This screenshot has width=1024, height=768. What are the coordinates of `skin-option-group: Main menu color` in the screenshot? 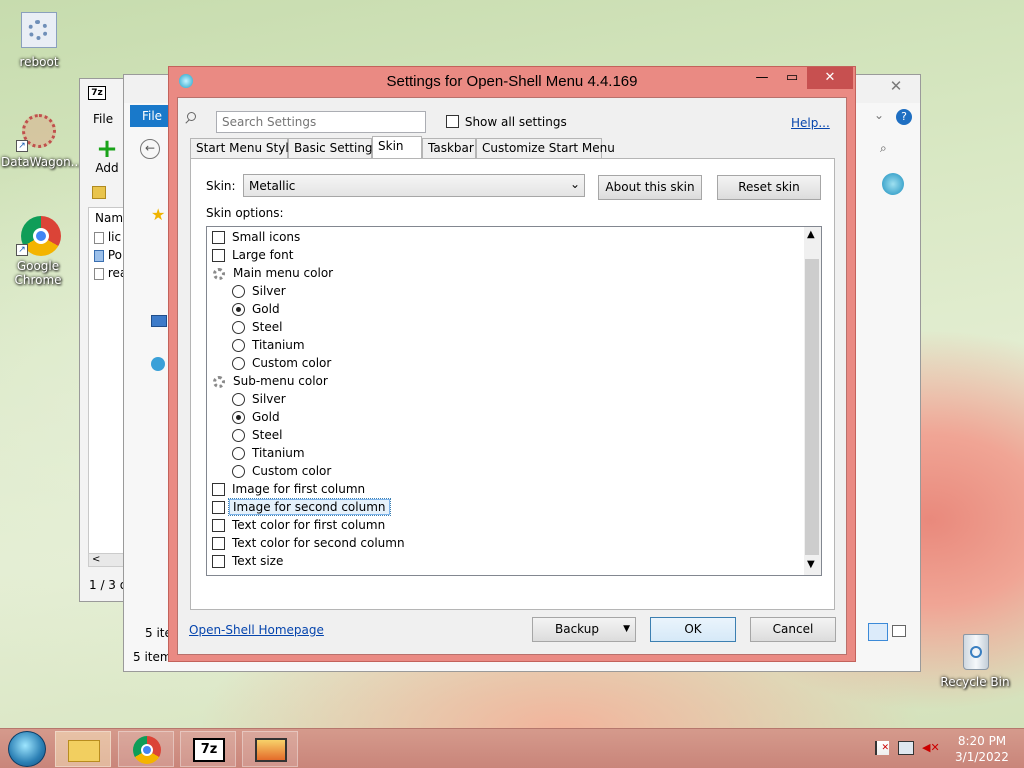 It's located at (272, 273).